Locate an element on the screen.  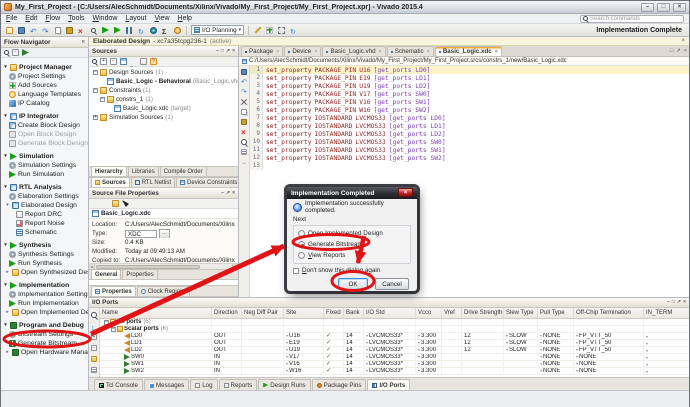
column-header: Vcco is located at coordinates (429, 313).